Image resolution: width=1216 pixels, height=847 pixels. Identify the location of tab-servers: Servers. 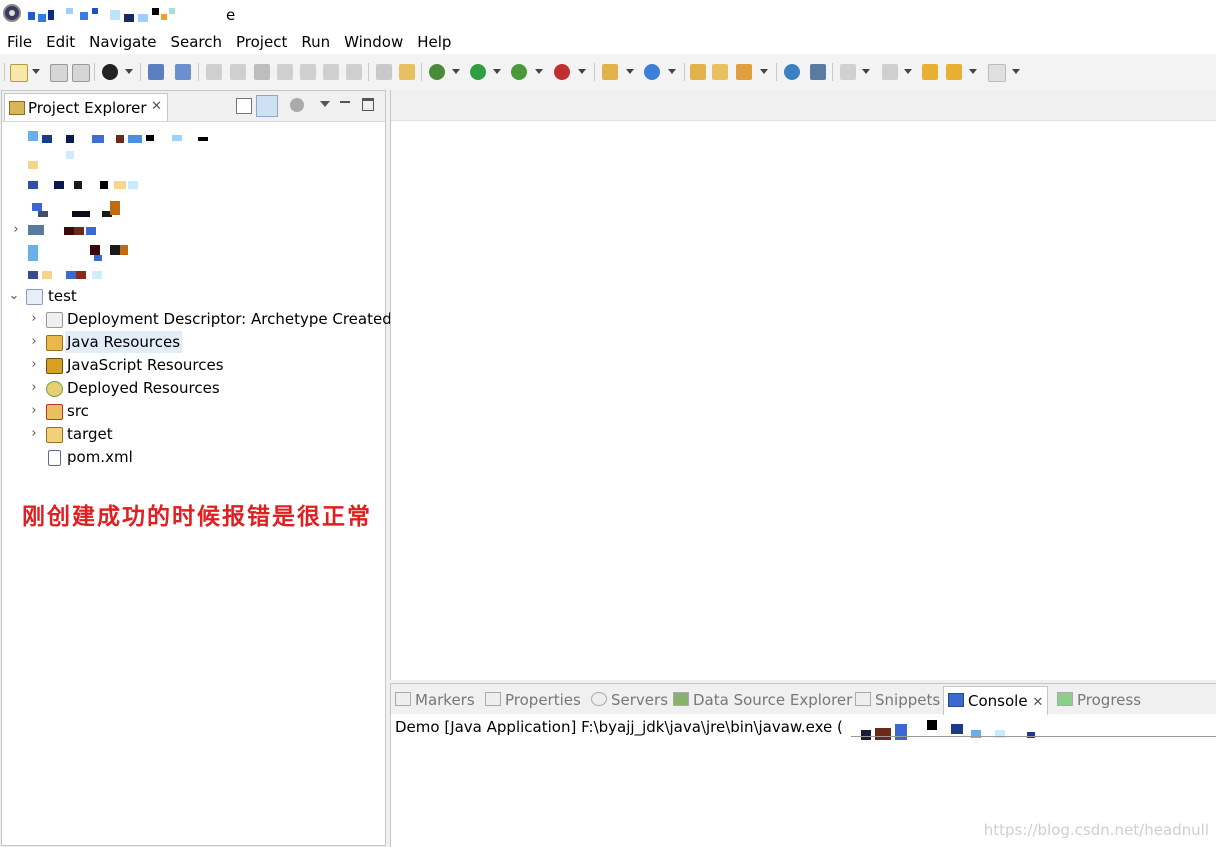
(629, 700).